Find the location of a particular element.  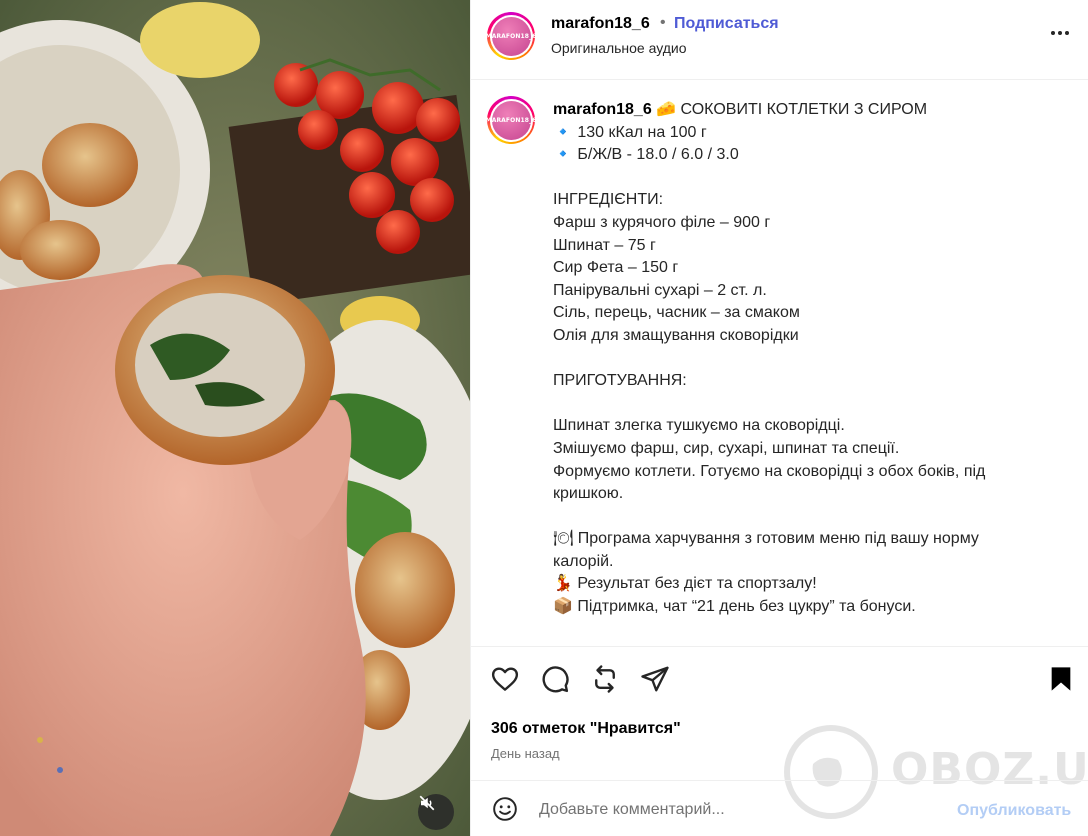

publish-button: Опубликовать is located at coordinates (1014, 811).